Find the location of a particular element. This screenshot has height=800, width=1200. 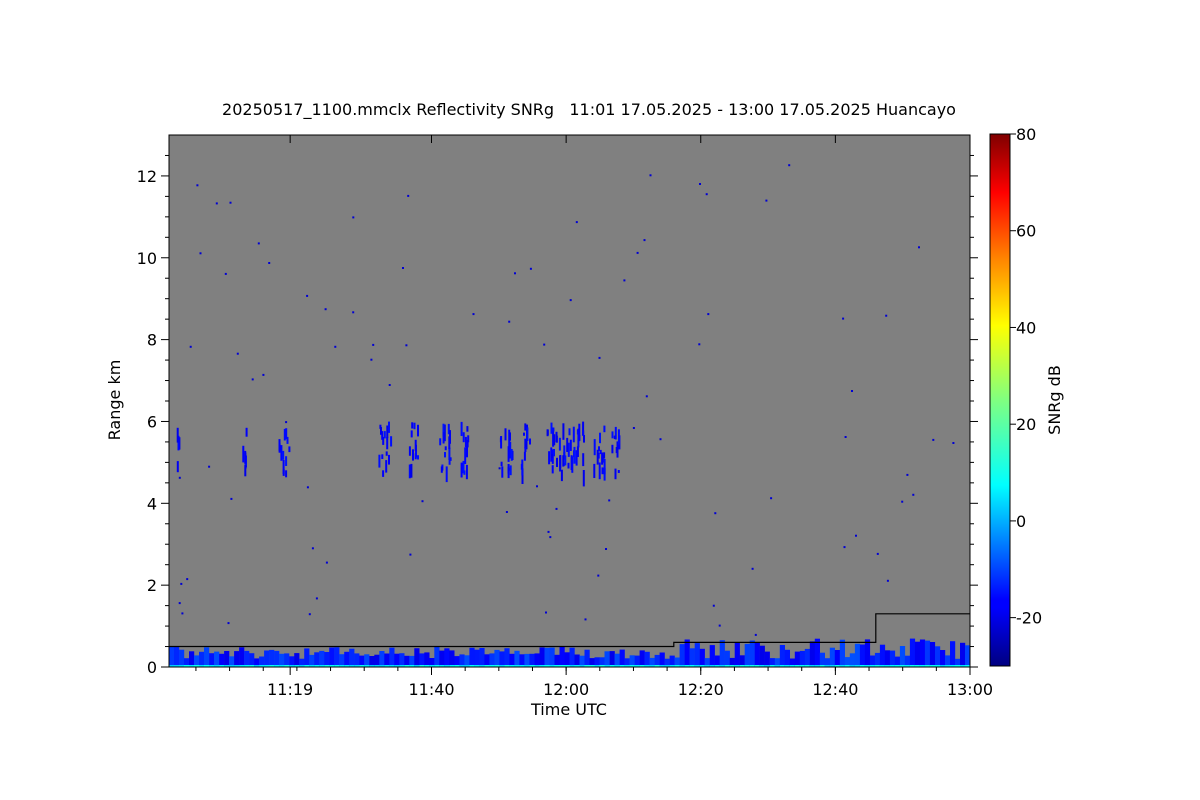

y-tick-label: 10 is located at coordinates (147, 258).